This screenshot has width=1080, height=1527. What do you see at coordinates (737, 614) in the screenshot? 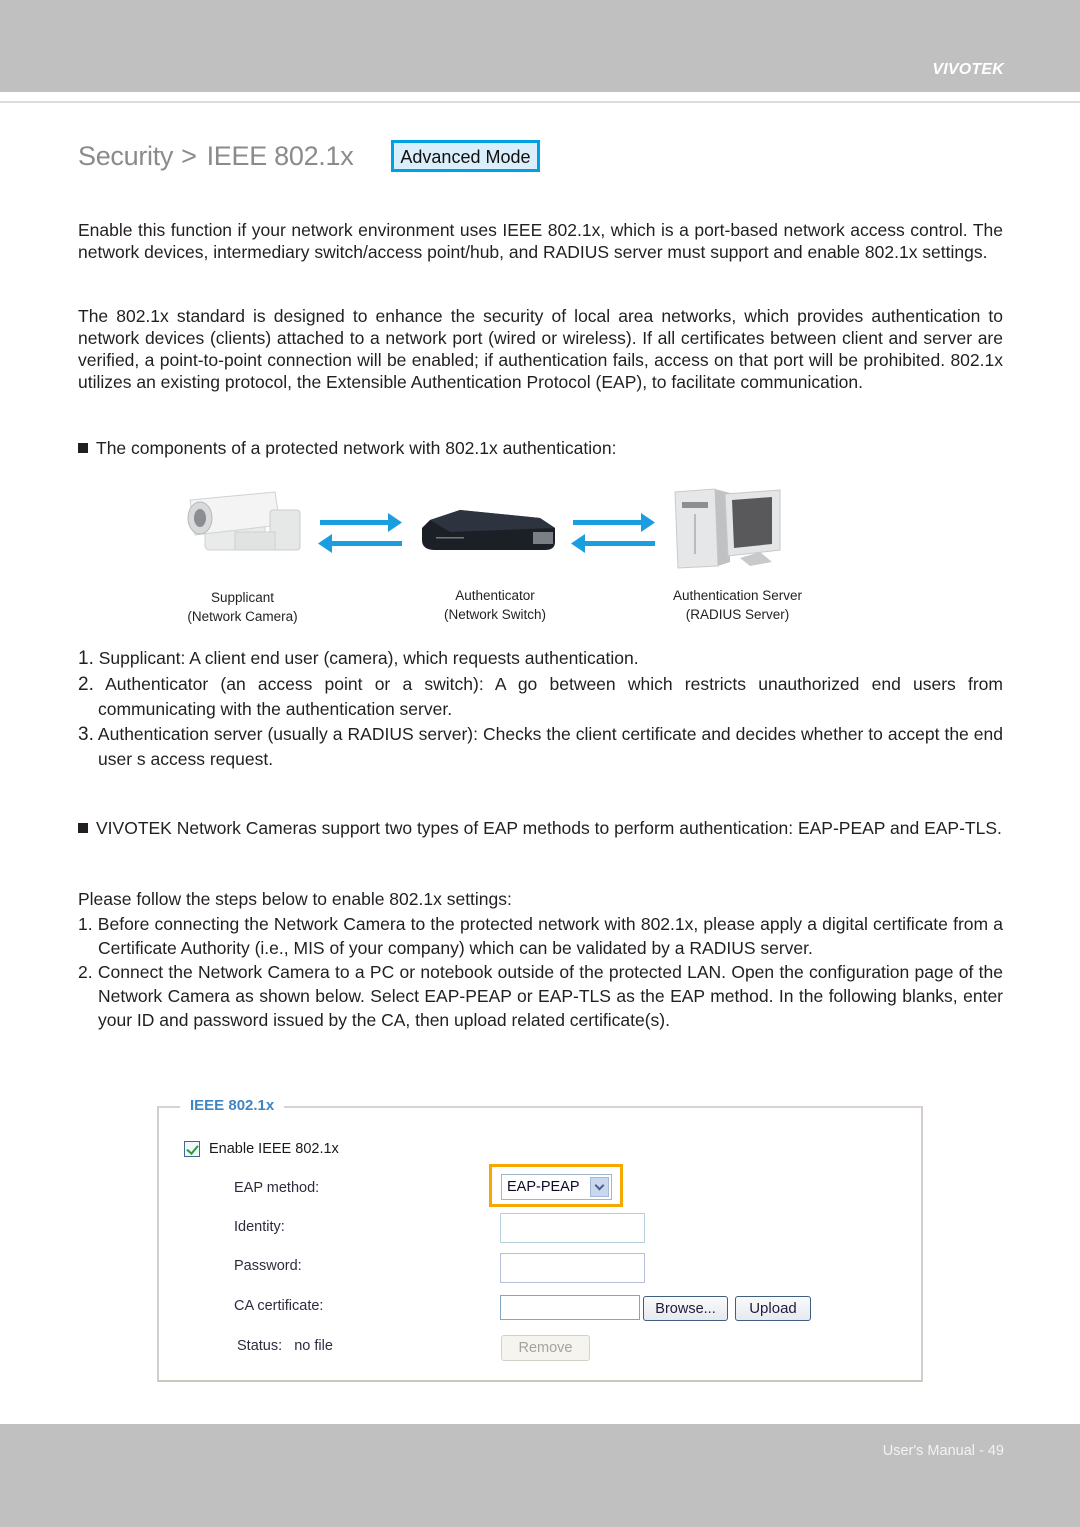
I see `device-sub: (RADIUS Server)` at bounding box center [737, 614].